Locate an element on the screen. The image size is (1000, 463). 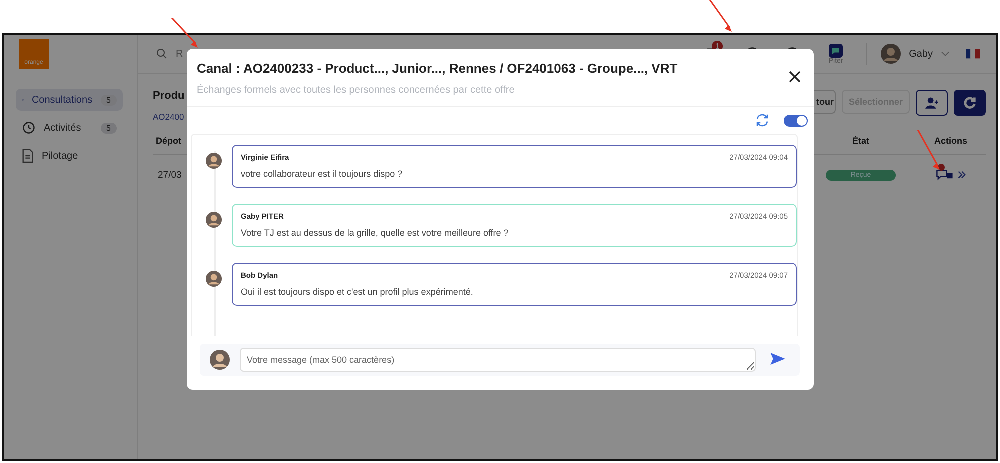
sidebar-item: Consultations 5 is located at coordinates (69, 100).